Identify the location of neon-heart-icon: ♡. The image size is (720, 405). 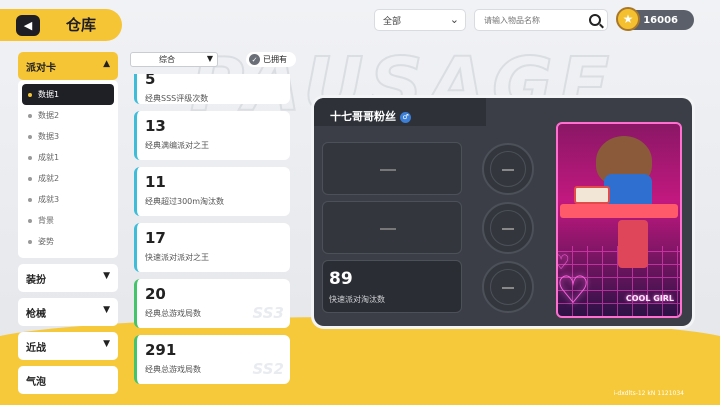
(573, 290).